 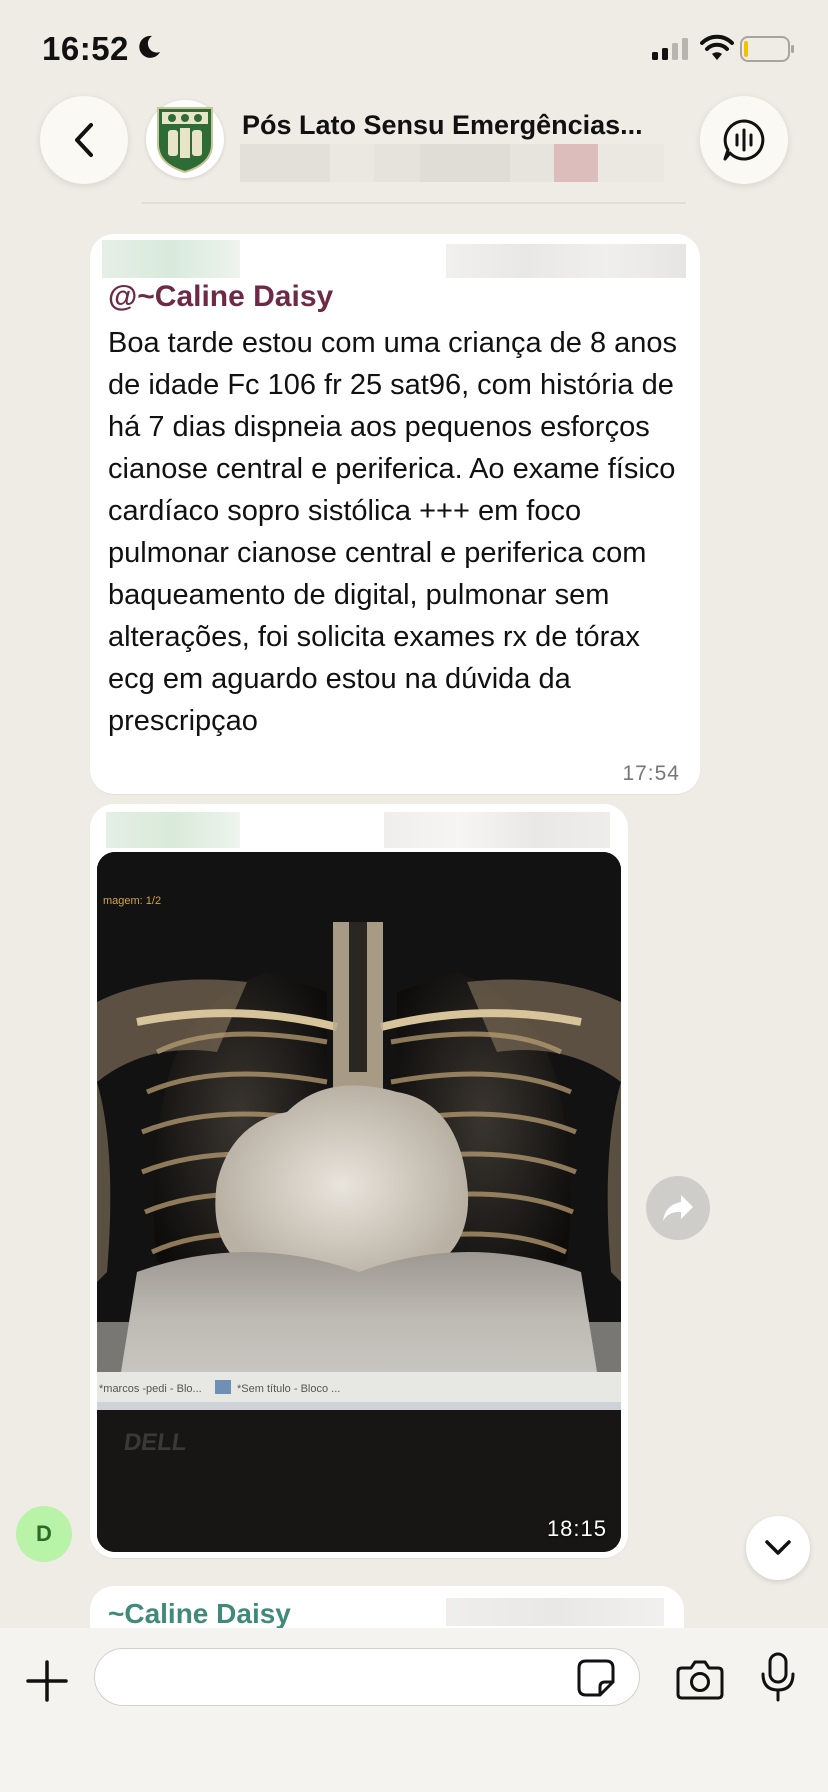 I want to click on mention-name: @~Caline Daisy, so click(x=220, y=297).